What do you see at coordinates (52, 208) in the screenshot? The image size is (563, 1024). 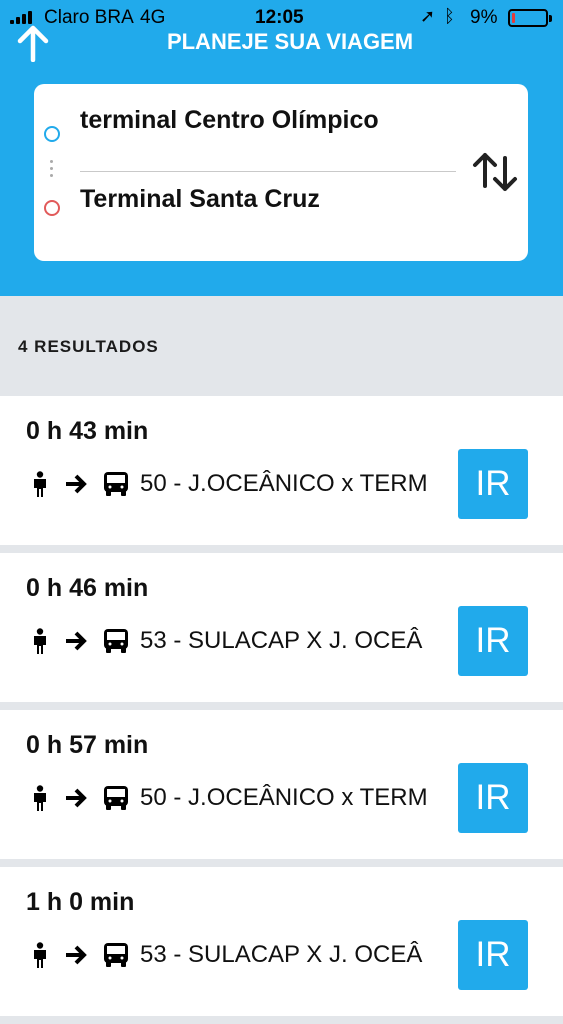 I see `destination-marker-icon` at bounding box center [52, 208].